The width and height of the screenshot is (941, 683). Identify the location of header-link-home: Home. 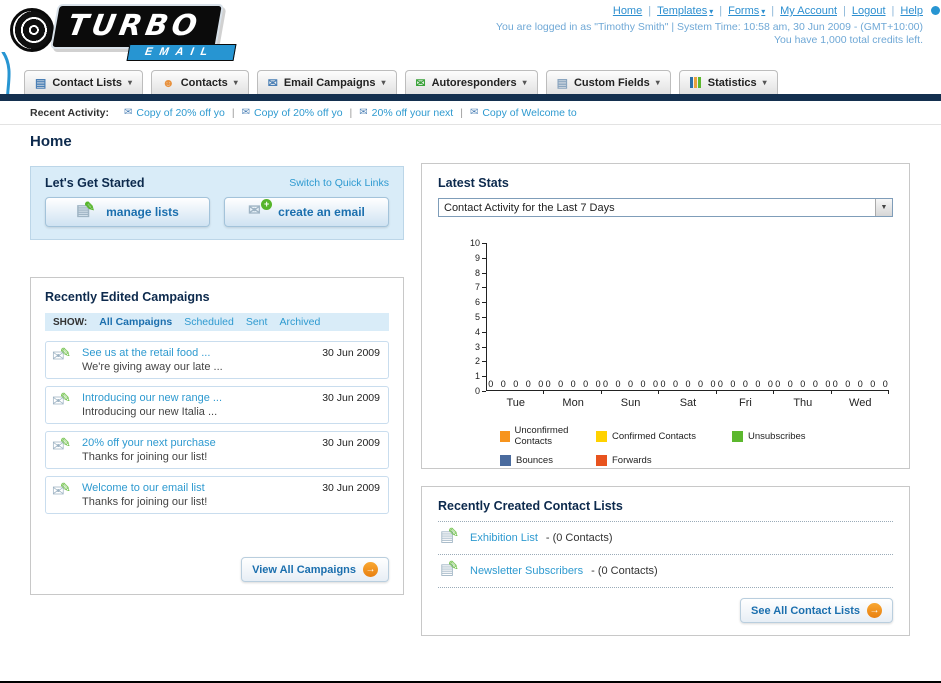
(627, 11).